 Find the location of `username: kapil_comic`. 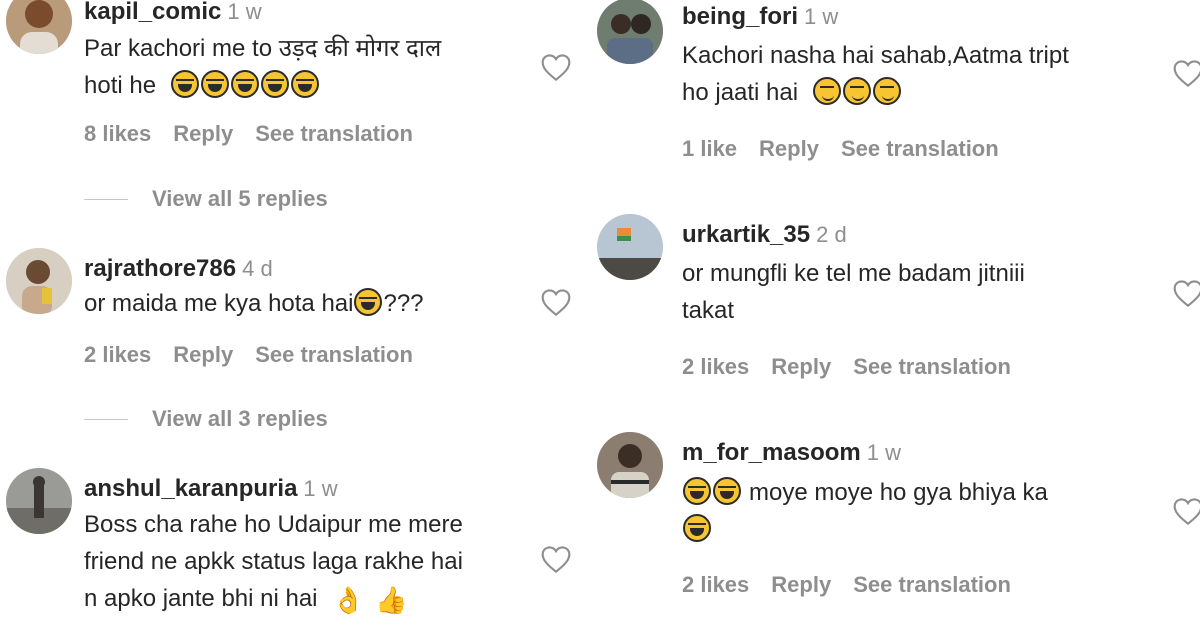

username: kapil_comic is located at coordinates (152, 12).